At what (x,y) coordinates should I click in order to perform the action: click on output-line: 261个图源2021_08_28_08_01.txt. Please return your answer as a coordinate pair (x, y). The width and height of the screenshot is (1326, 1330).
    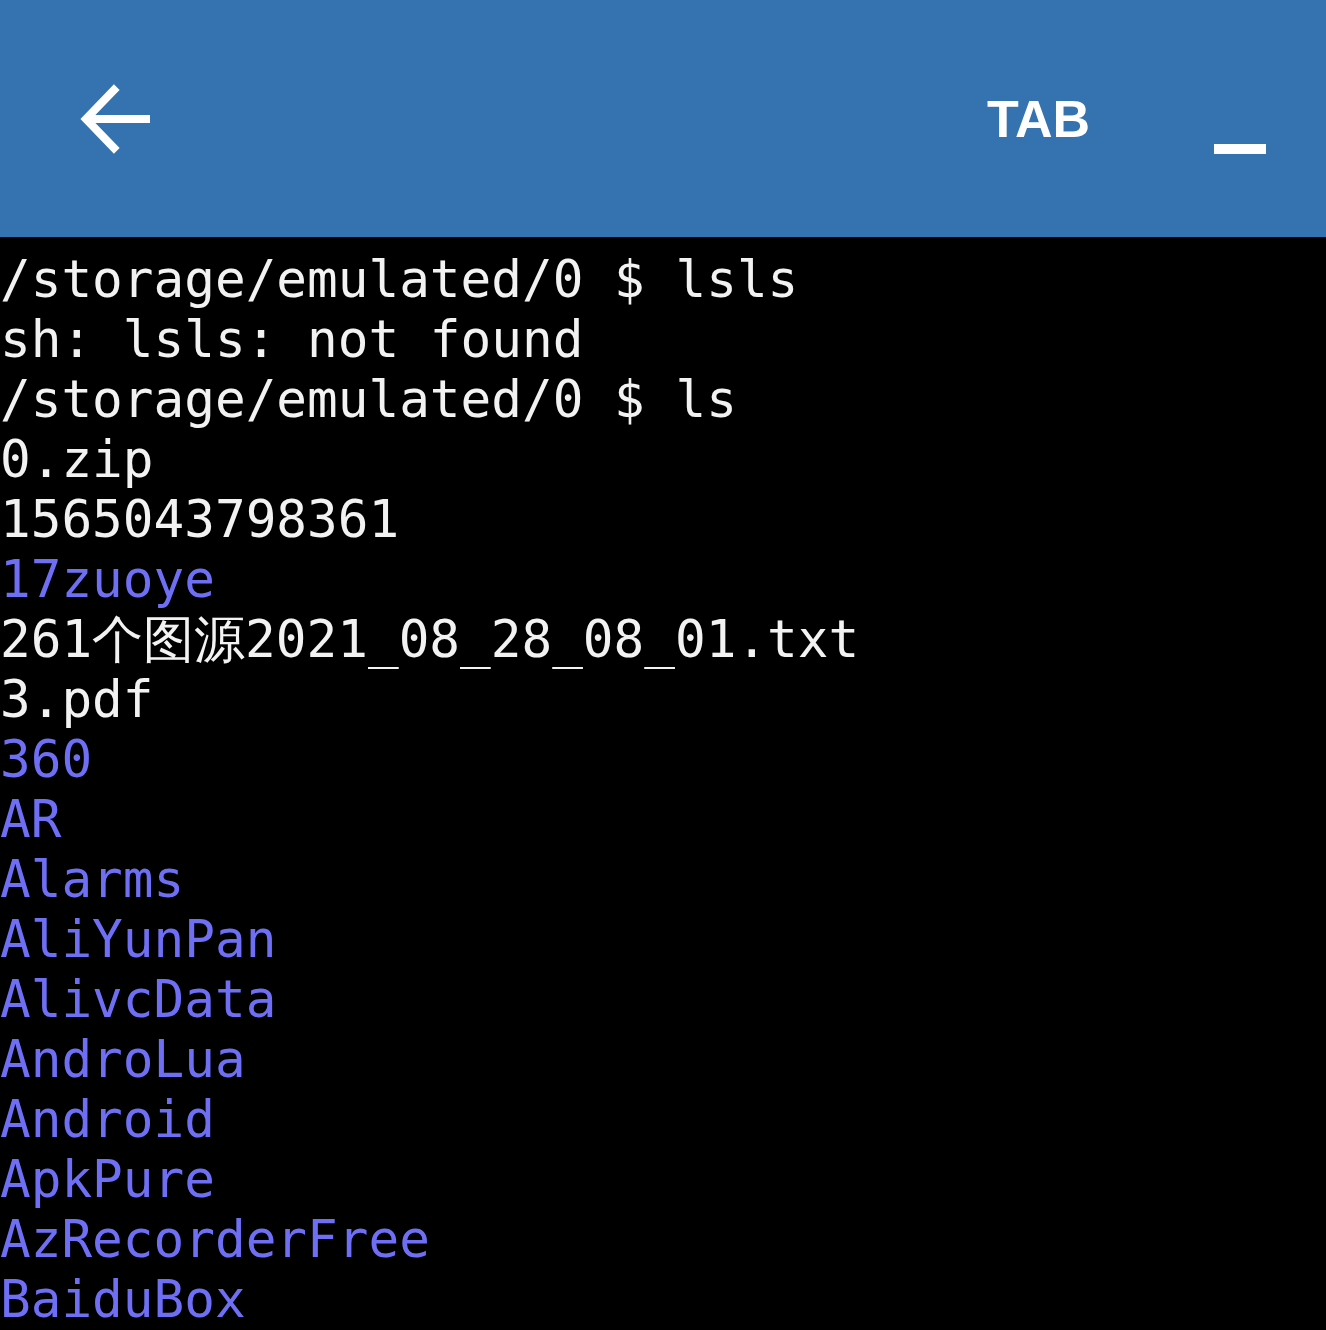
    Looking at the image, I should click on (430, 640).